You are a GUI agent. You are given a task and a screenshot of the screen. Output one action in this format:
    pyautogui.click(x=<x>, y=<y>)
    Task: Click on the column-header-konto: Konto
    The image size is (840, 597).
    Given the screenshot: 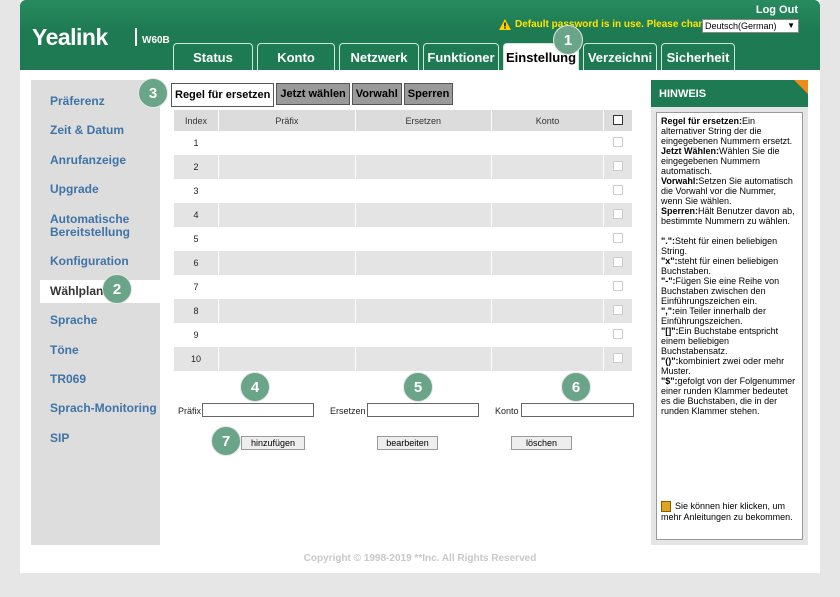 What is the action you would take?
    pyautogui.click(x=547, y=120)
    